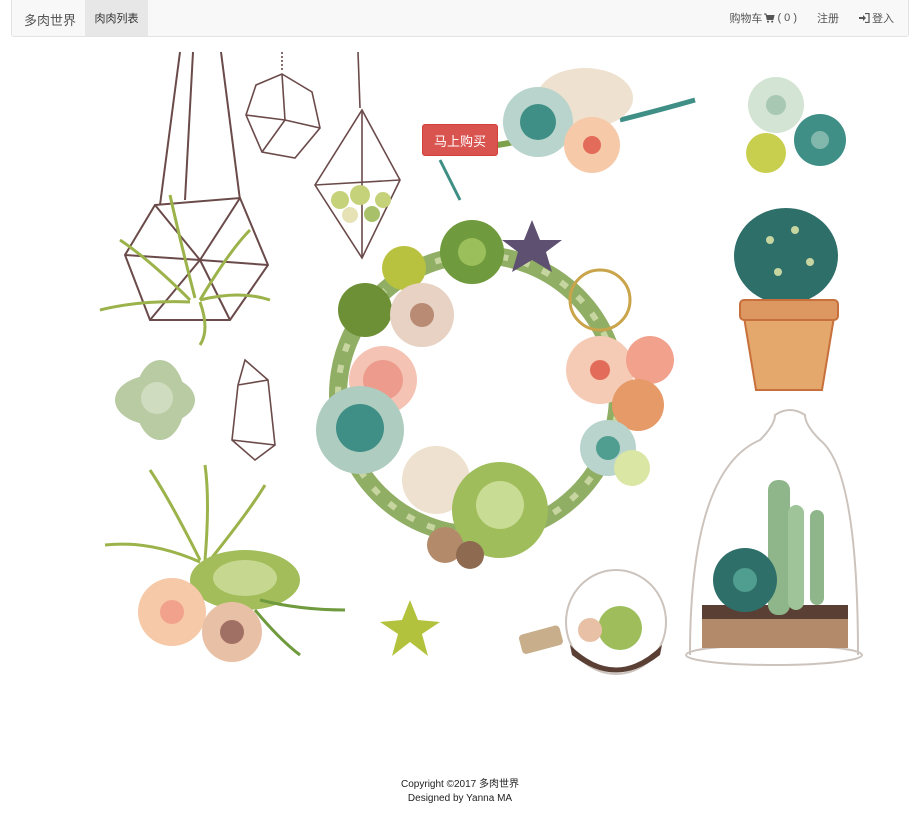 This screenshot has height=814, width=920. Describe the element at coordinates (801, 18) in the screenshot. I see `nav-right: 购物车 ( 0 ) 注册 登入` at that location.